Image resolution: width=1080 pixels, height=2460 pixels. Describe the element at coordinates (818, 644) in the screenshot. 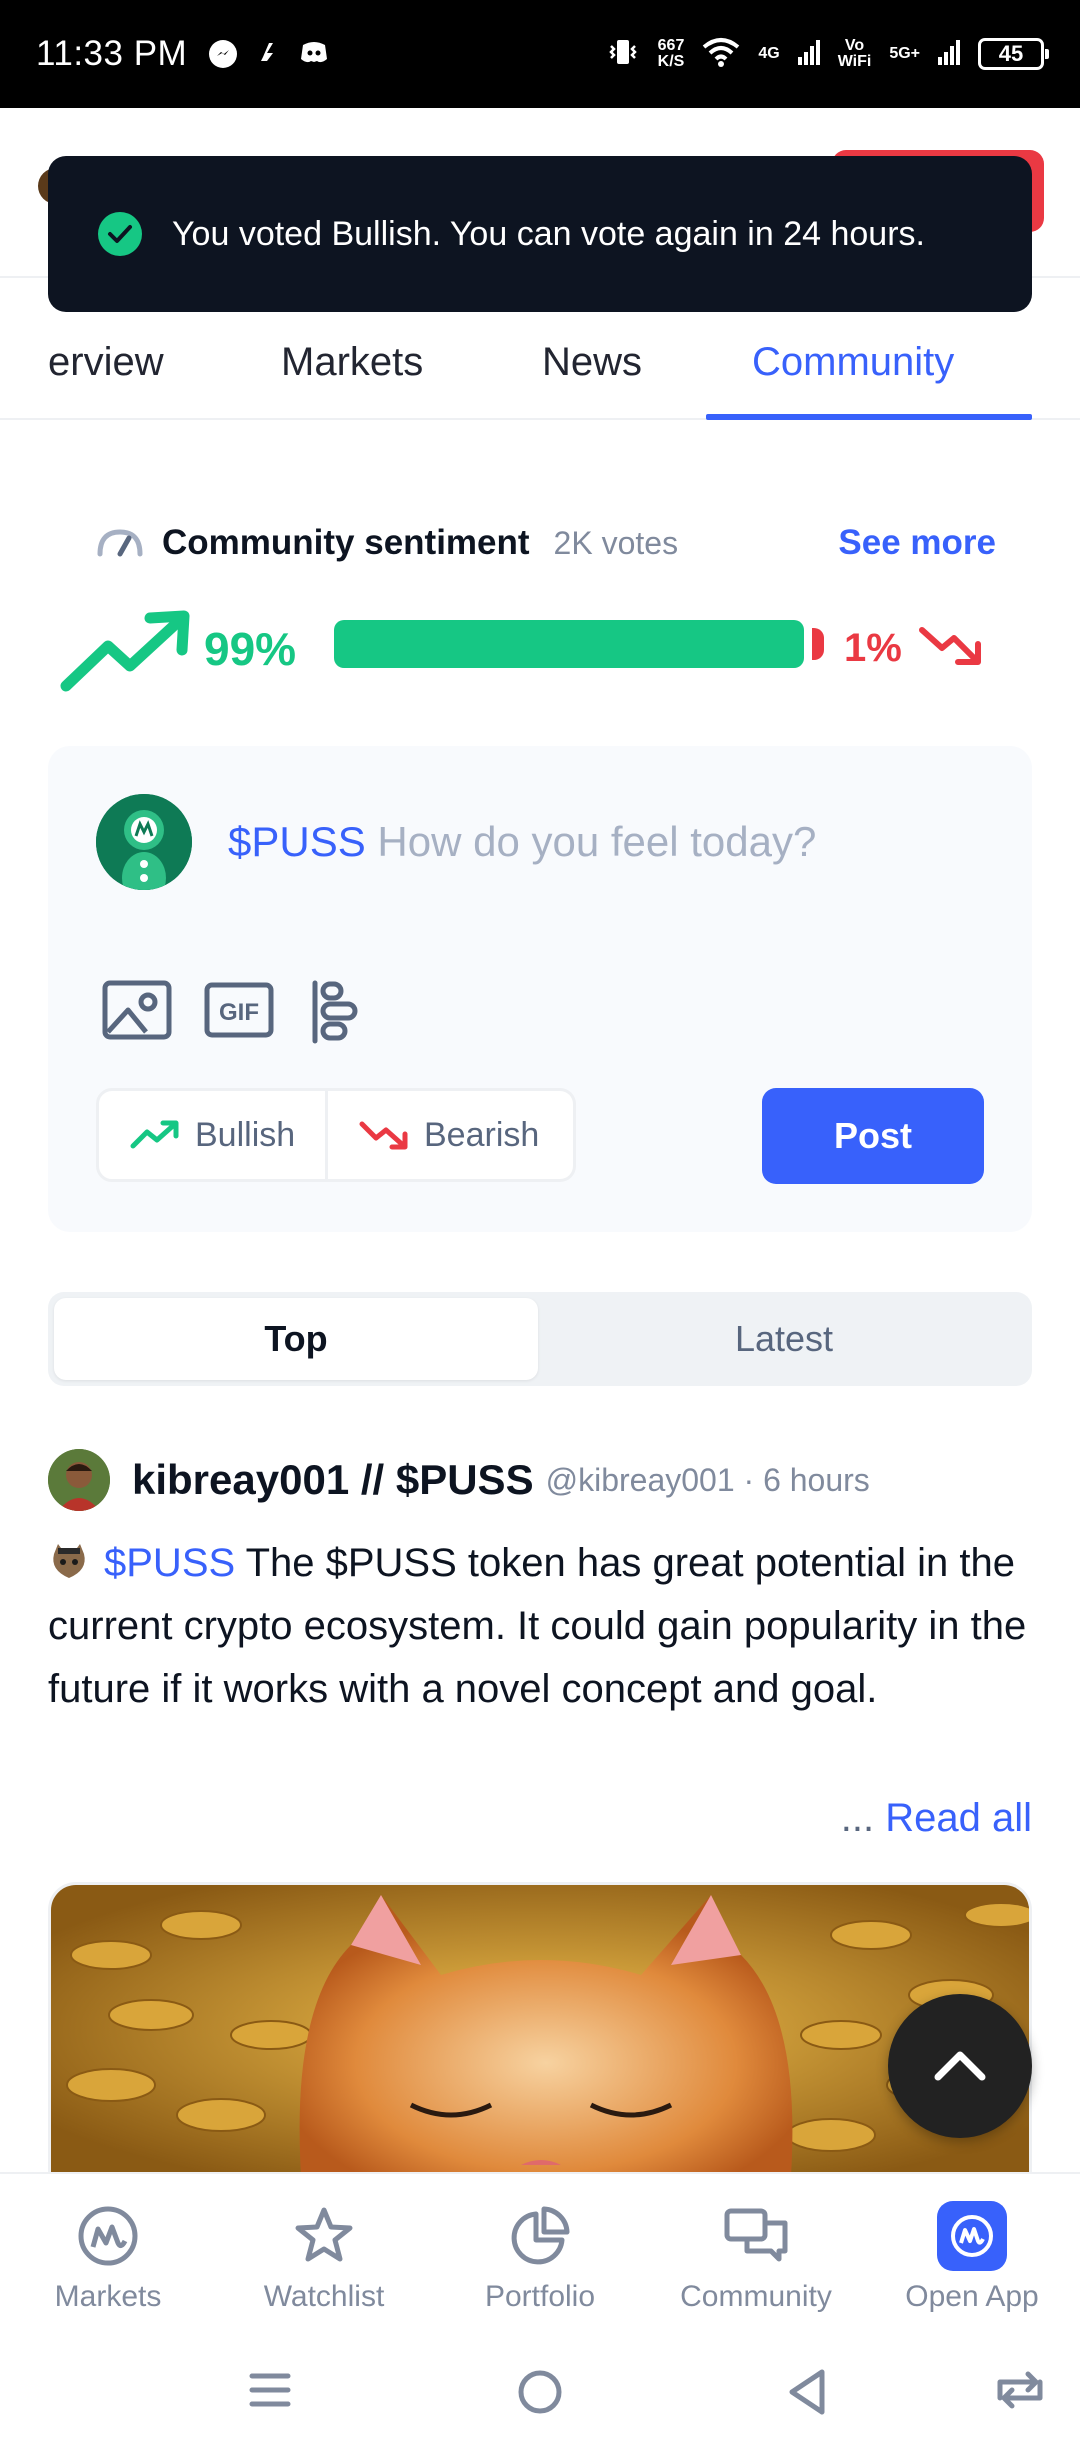

I see `bearish-bar` at that location.